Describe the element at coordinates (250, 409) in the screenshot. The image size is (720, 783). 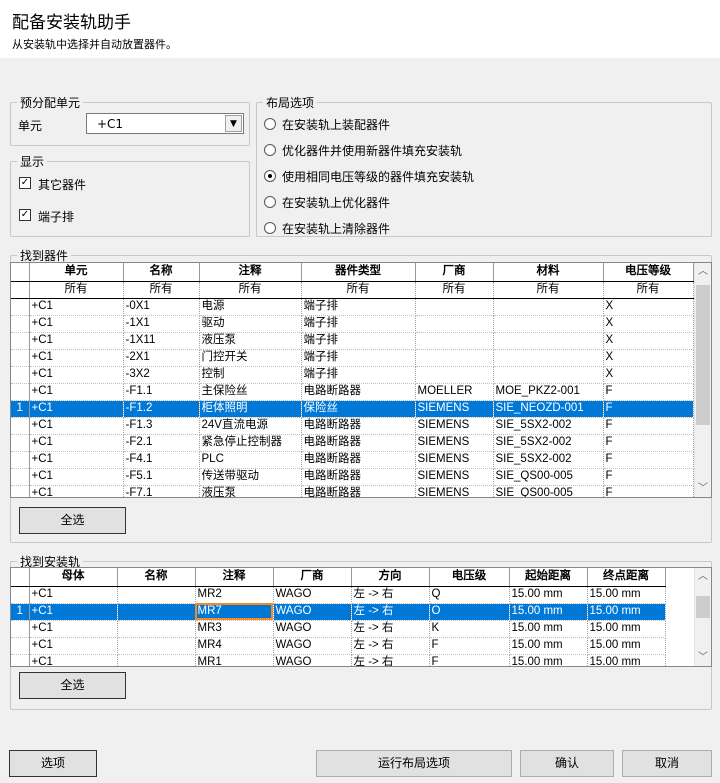
I see `table-cell: 柜体照明` at that location.